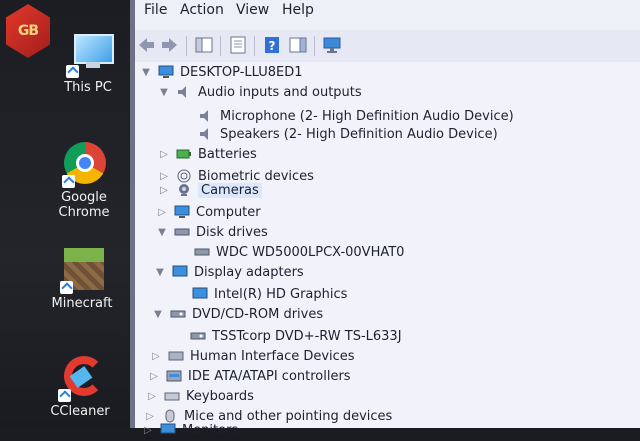 The image size is (640, 441). What do you see at coordinates (232, 232) in the screenshot?
I see `category-label: Disk drives` at bounding box center [232, 232].